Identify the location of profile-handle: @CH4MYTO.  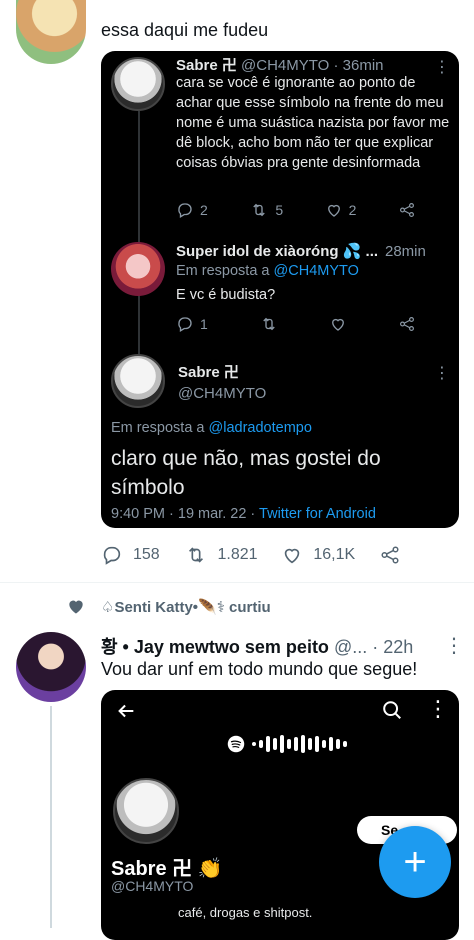
(152, 886).